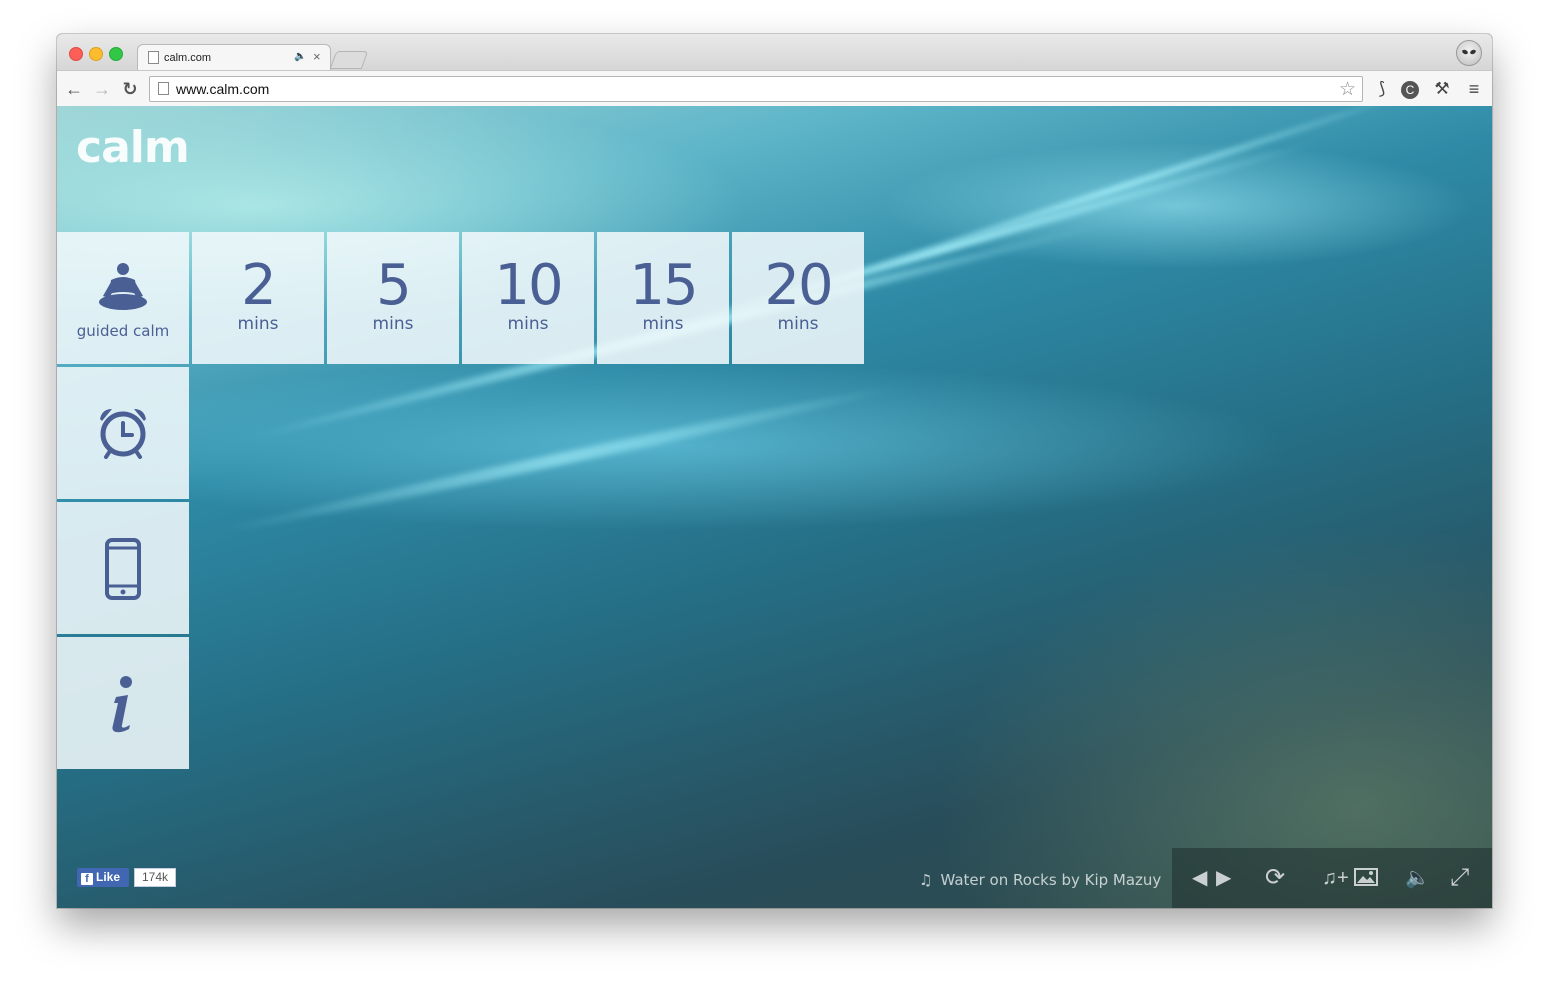  What do you see at coordinates (663, 285) in the screenshot?
I see `timer-value: 15` at bounding box center [663, 285].